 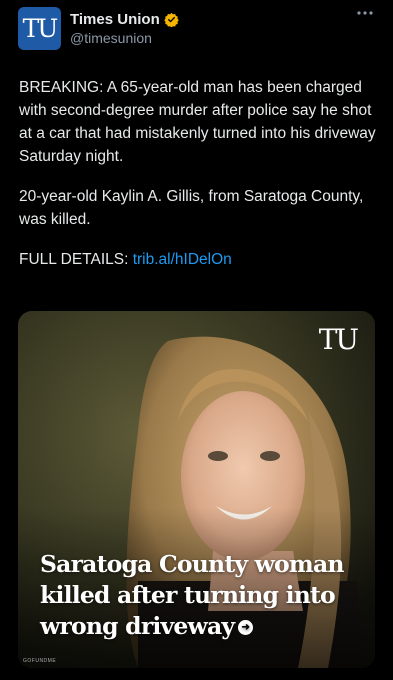 What do you see at coordinates (196, 30) in the screenshot?
I see `tweet-header: TU Times Union @timesunion` at bounding box center [196, 30].